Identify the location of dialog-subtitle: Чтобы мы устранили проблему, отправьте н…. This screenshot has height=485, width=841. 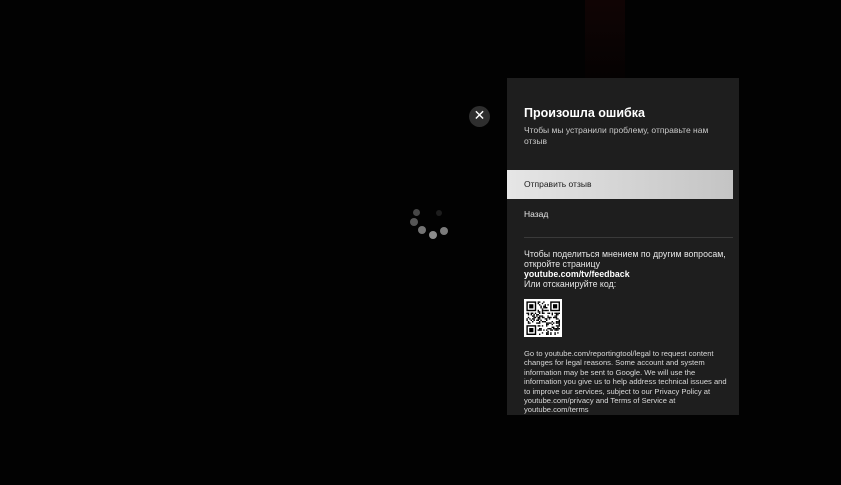
(616, 135).